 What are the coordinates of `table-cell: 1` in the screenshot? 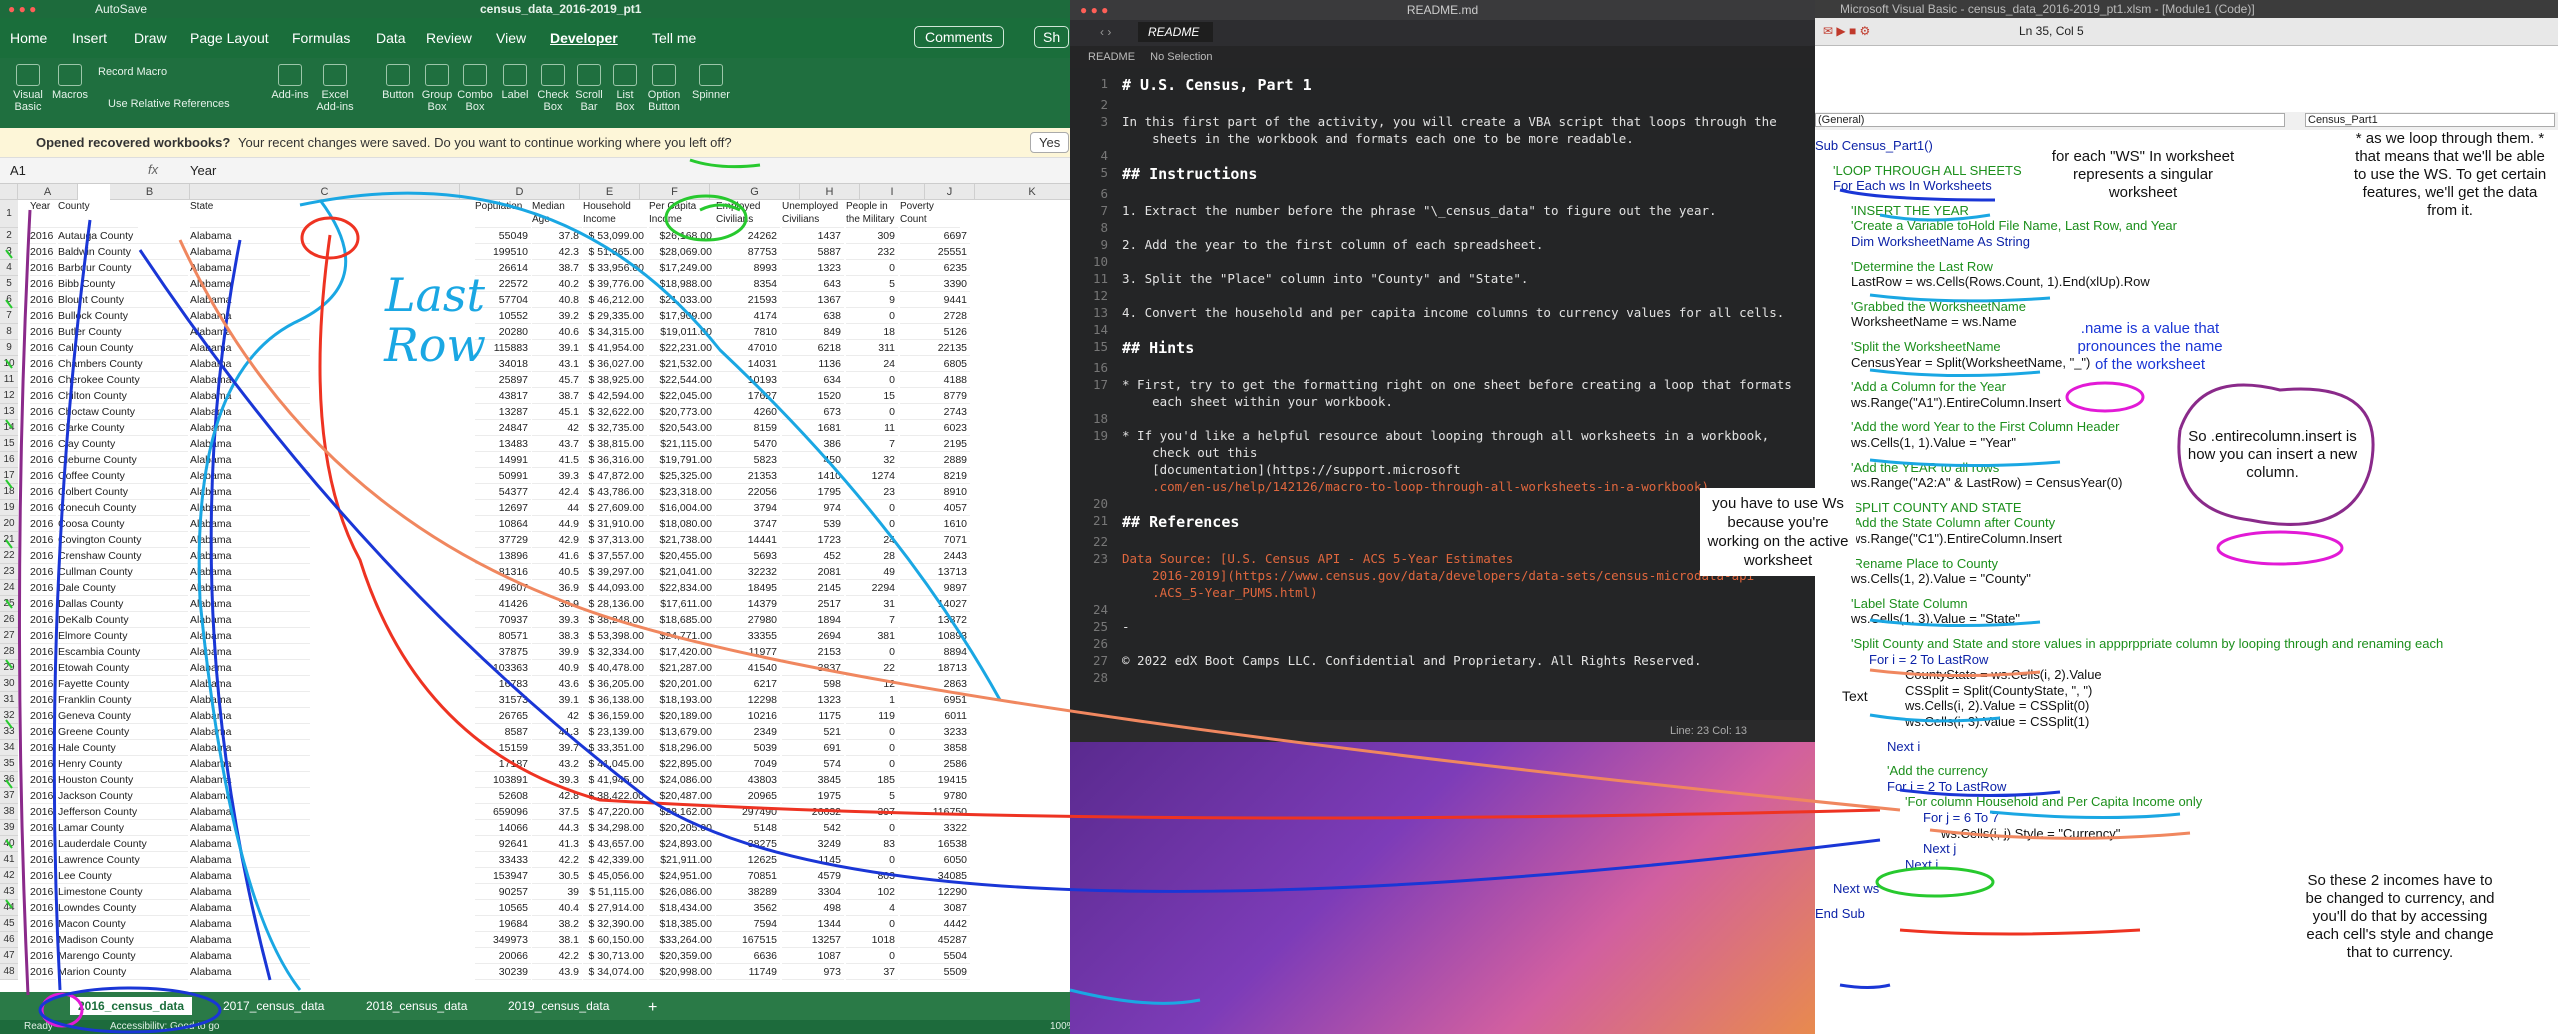 It's located at (872, 700).